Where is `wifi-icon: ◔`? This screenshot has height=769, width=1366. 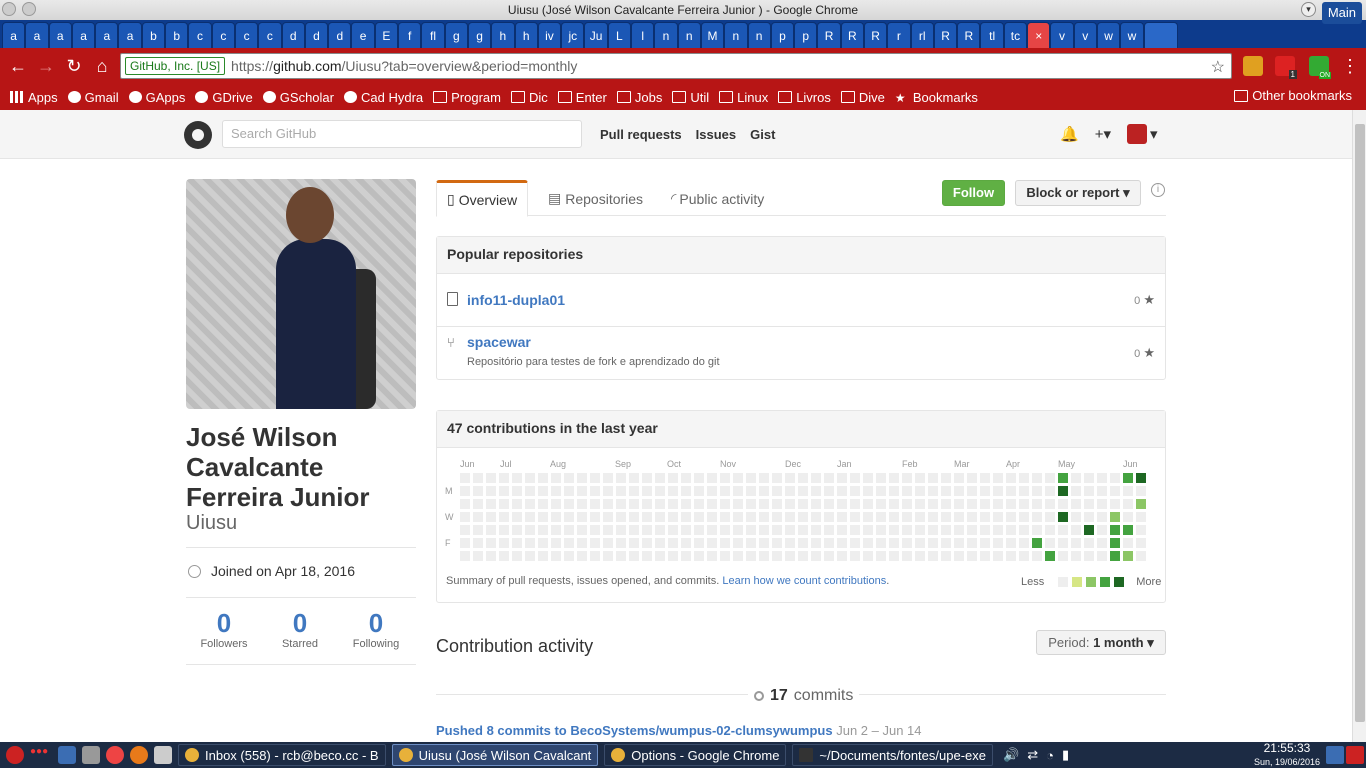
wifi-icon: ◔ is located at coordinates (1050, 755).